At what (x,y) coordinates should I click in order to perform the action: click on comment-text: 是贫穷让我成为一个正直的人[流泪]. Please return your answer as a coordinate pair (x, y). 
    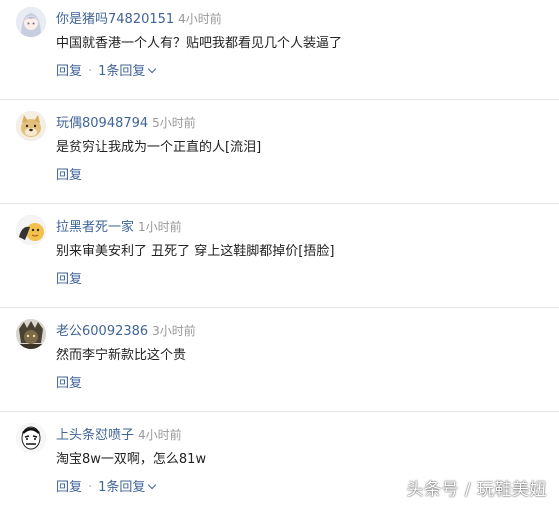
    Looking at the image, I should click on (159, 147).